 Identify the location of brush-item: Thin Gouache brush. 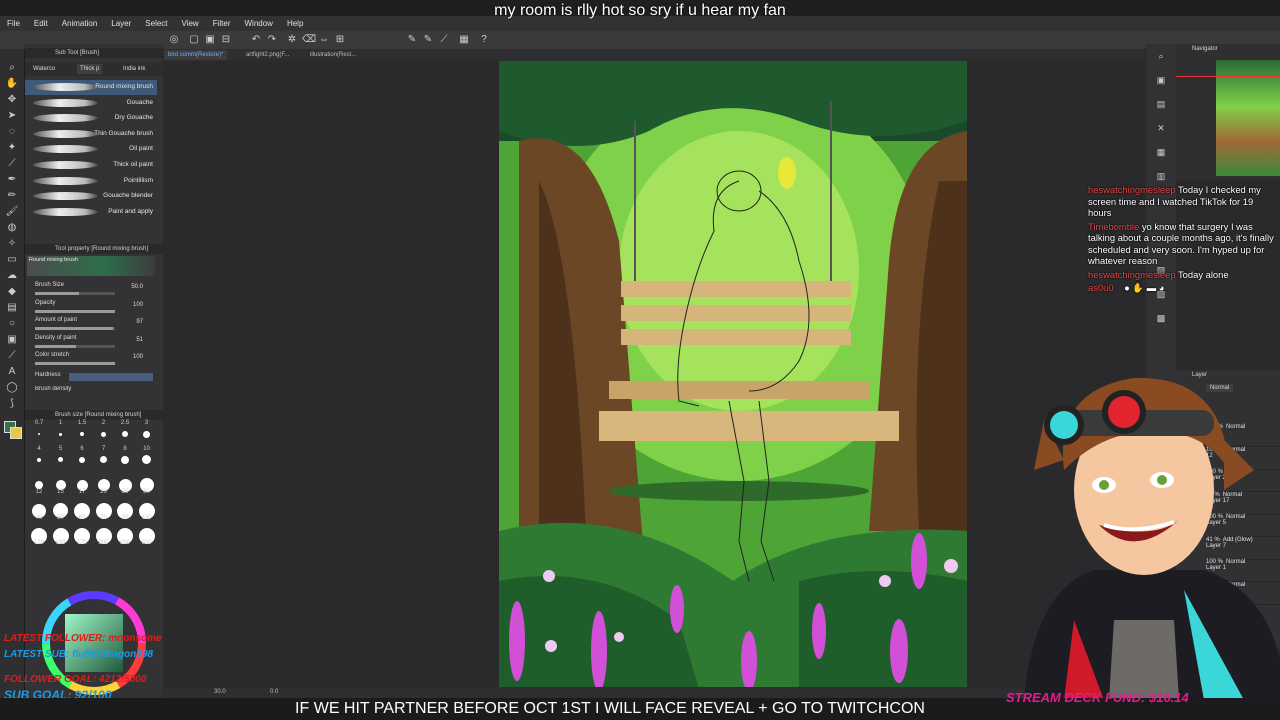
(91, 134).